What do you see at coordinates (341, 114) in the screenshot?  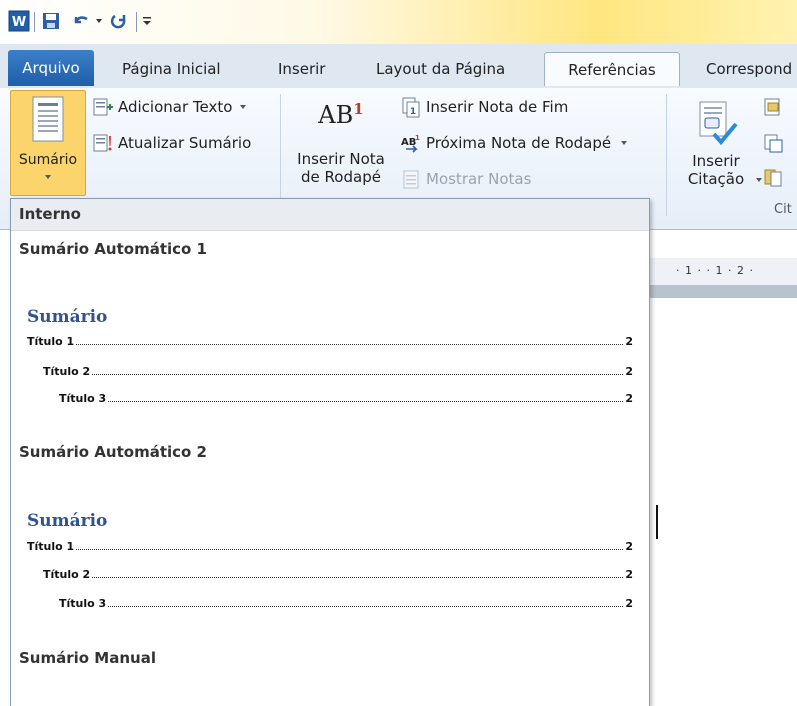 I see `footnote-icon: AB1` at bounding box center [341, 114].